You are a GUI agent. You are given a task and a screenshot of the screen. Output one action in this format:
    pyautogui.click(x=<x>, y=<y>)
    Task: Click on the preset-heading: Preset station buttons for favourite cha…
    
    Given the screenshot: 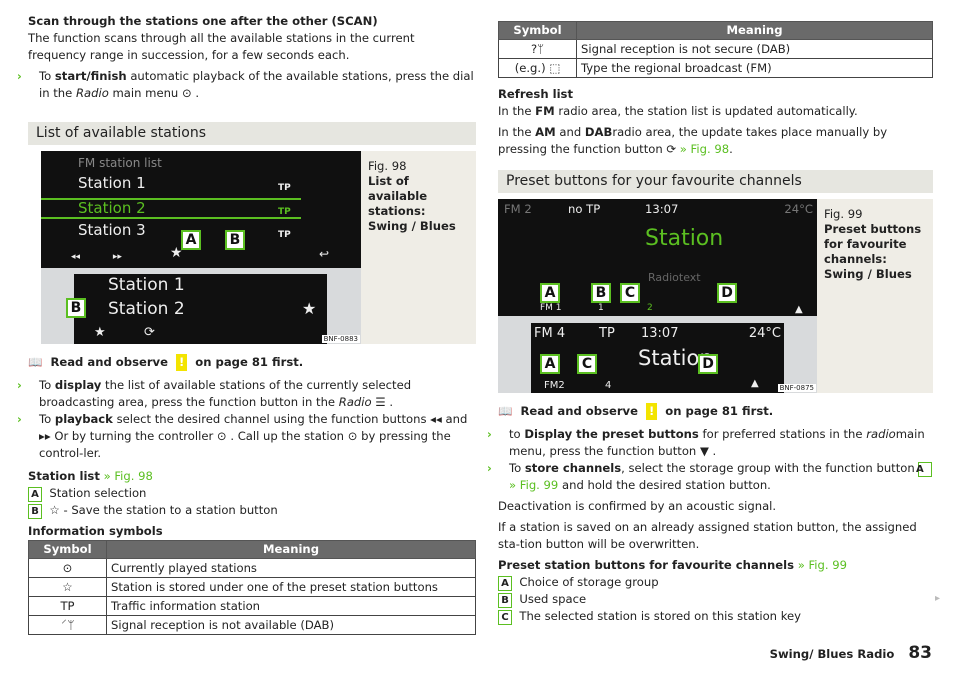 What is the action you would take?
    pyautogui.click(x=672, y=565)
    